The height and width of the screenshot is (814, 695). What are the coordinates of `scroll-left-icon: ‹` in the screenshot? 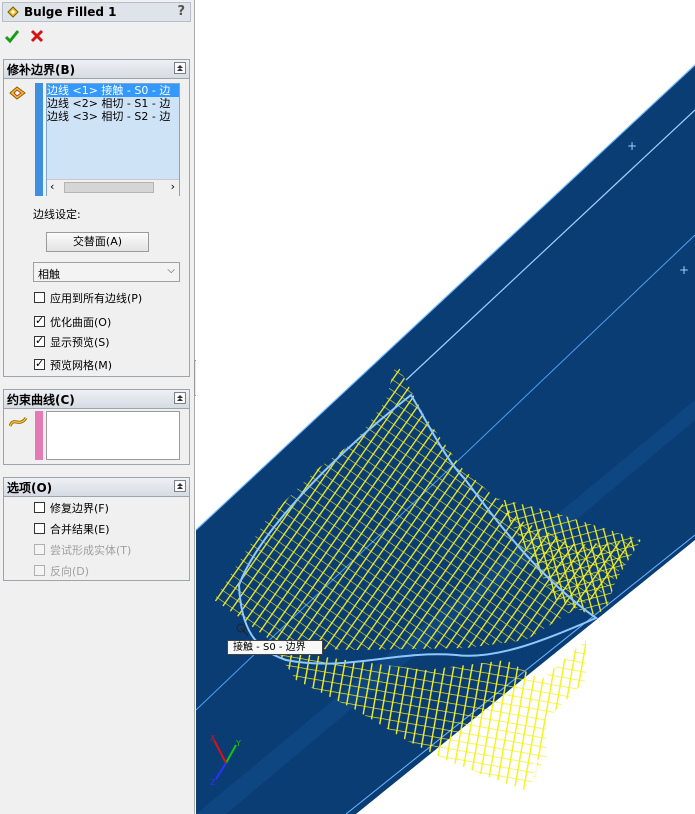 It's located at (52, 186).